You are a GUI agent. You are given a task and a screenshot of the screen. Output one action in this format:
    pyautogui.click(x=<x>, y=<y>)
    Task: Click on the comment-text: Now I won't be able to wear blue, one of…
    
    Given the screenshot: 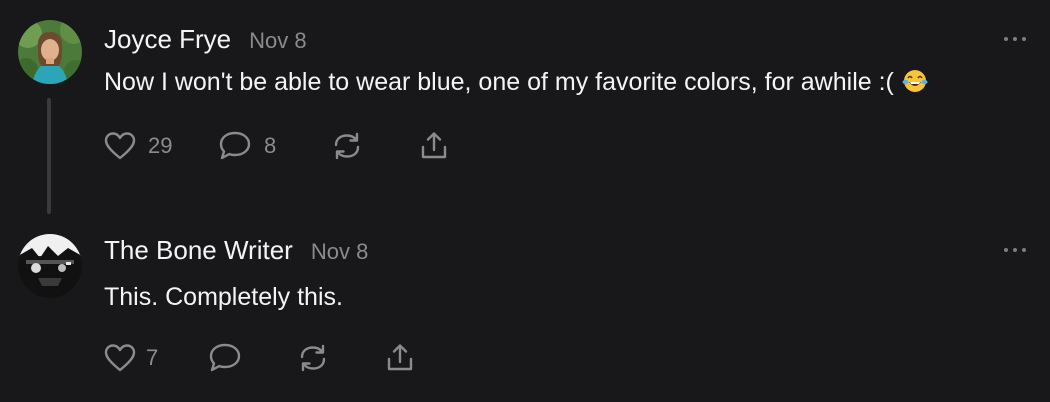 What is the action you would take?
    pyautogui.click(x=499, y=82)
    